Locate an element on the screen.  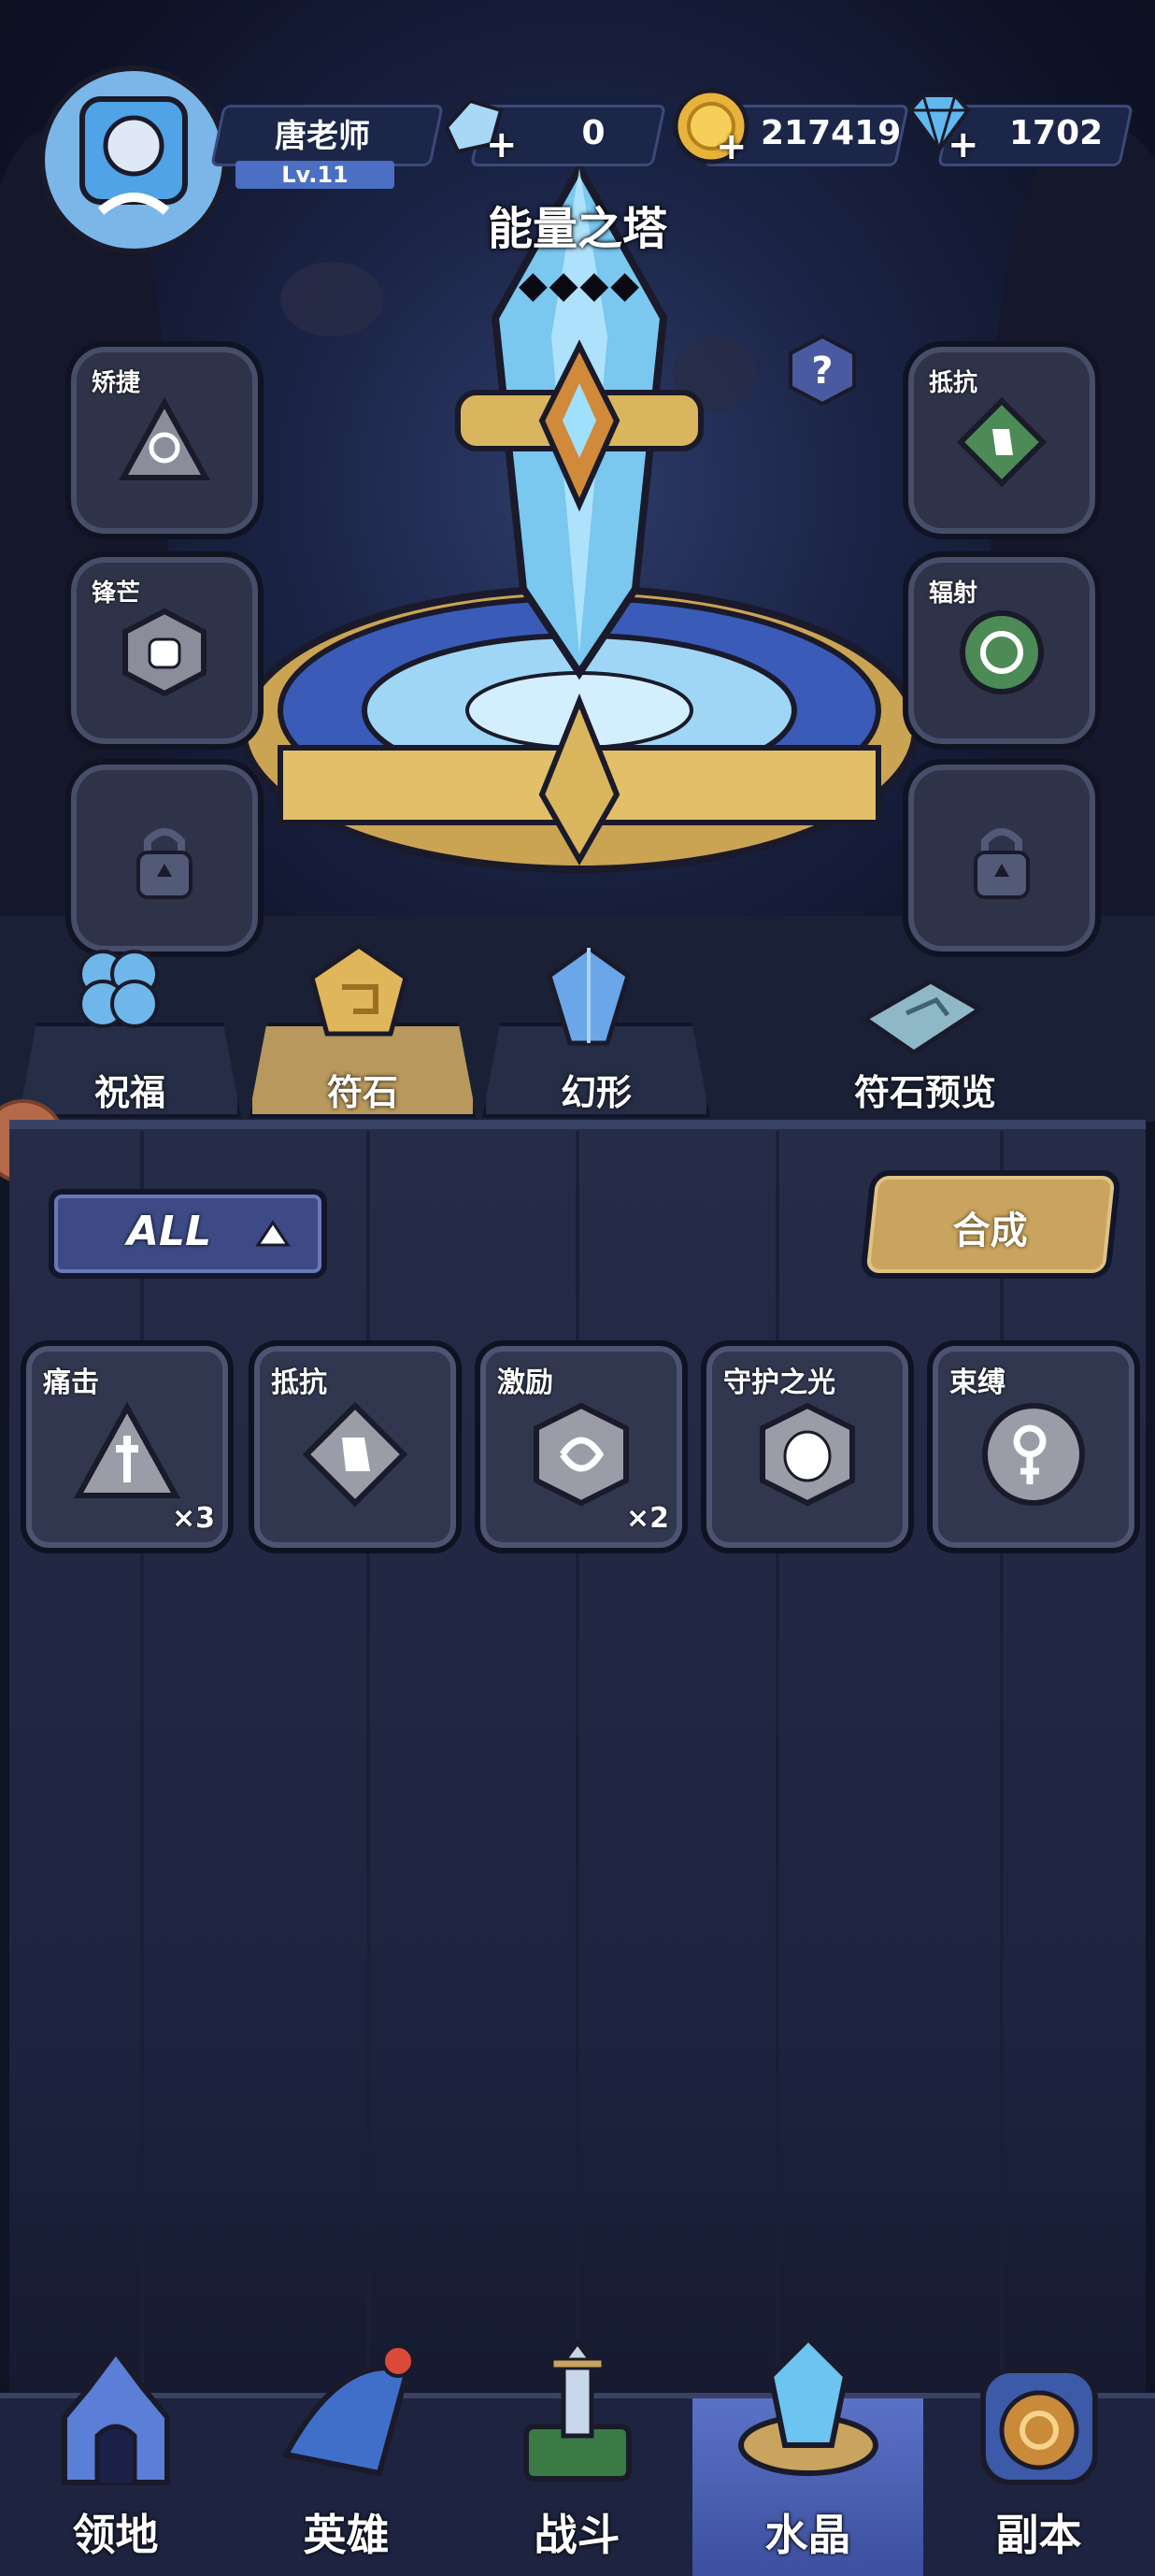
tower-level-pips: ◆◆◆◆ is located at coordinates (580, 285).